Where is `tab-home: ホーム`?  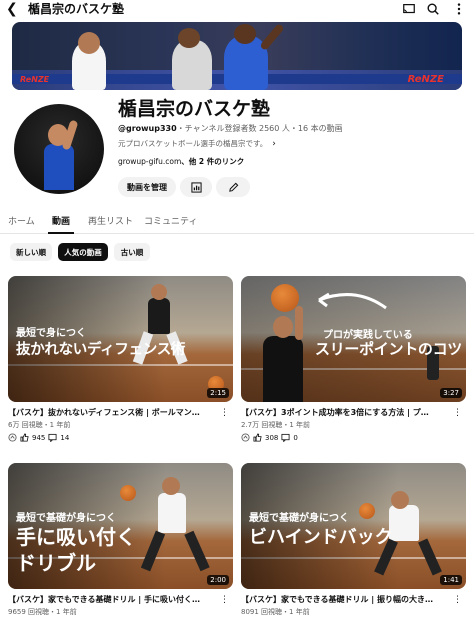 tab-home: ホーム is located at coordinates (21, 220).